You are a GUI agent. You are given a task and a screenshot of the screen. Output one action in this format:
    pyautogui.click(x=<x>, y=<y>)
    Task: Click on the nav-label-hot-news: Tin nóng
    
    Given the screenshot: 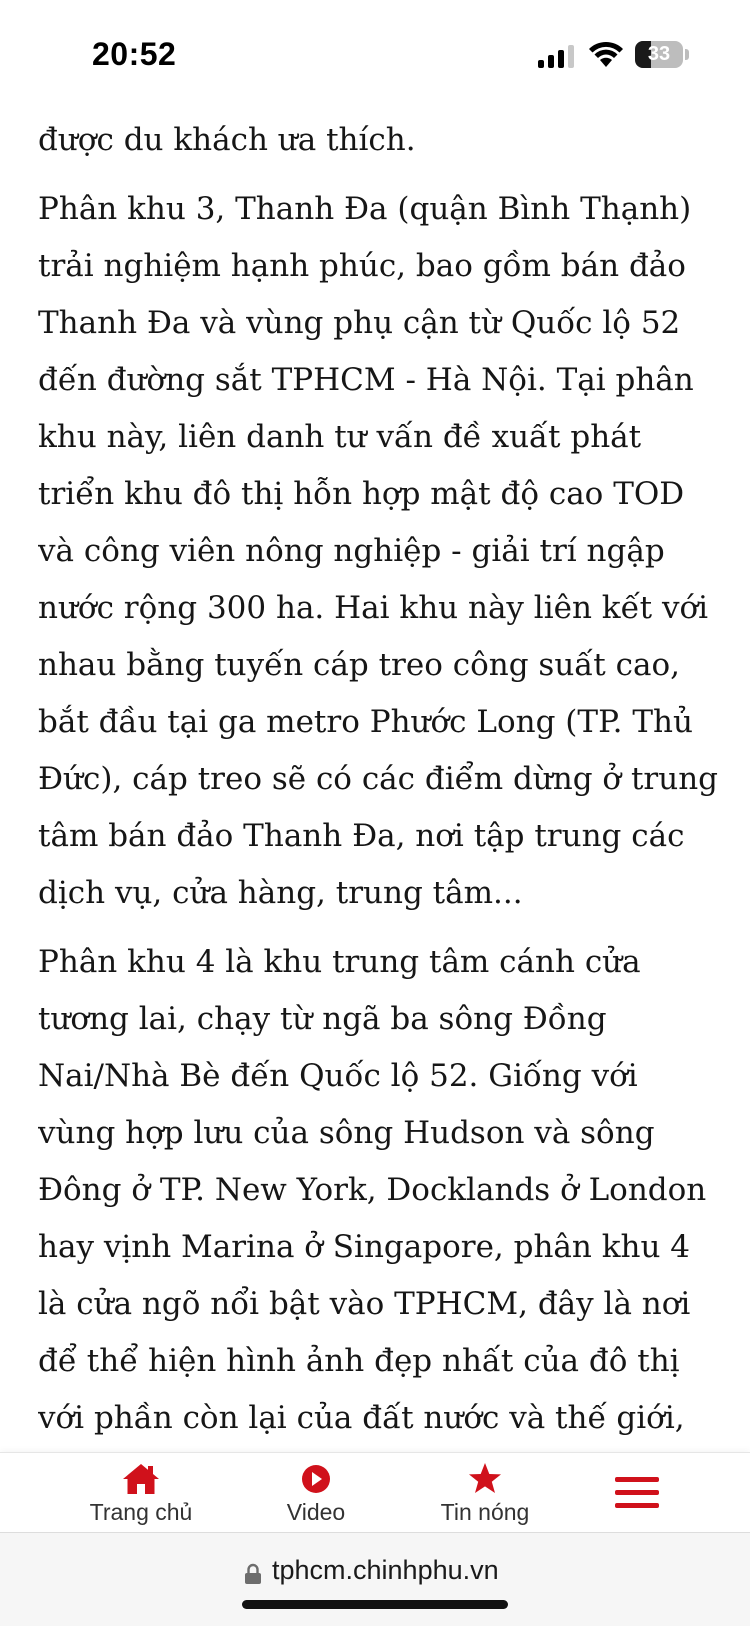 What is the action you would take?
    pyautogui.click(x=485, y=1512)
    